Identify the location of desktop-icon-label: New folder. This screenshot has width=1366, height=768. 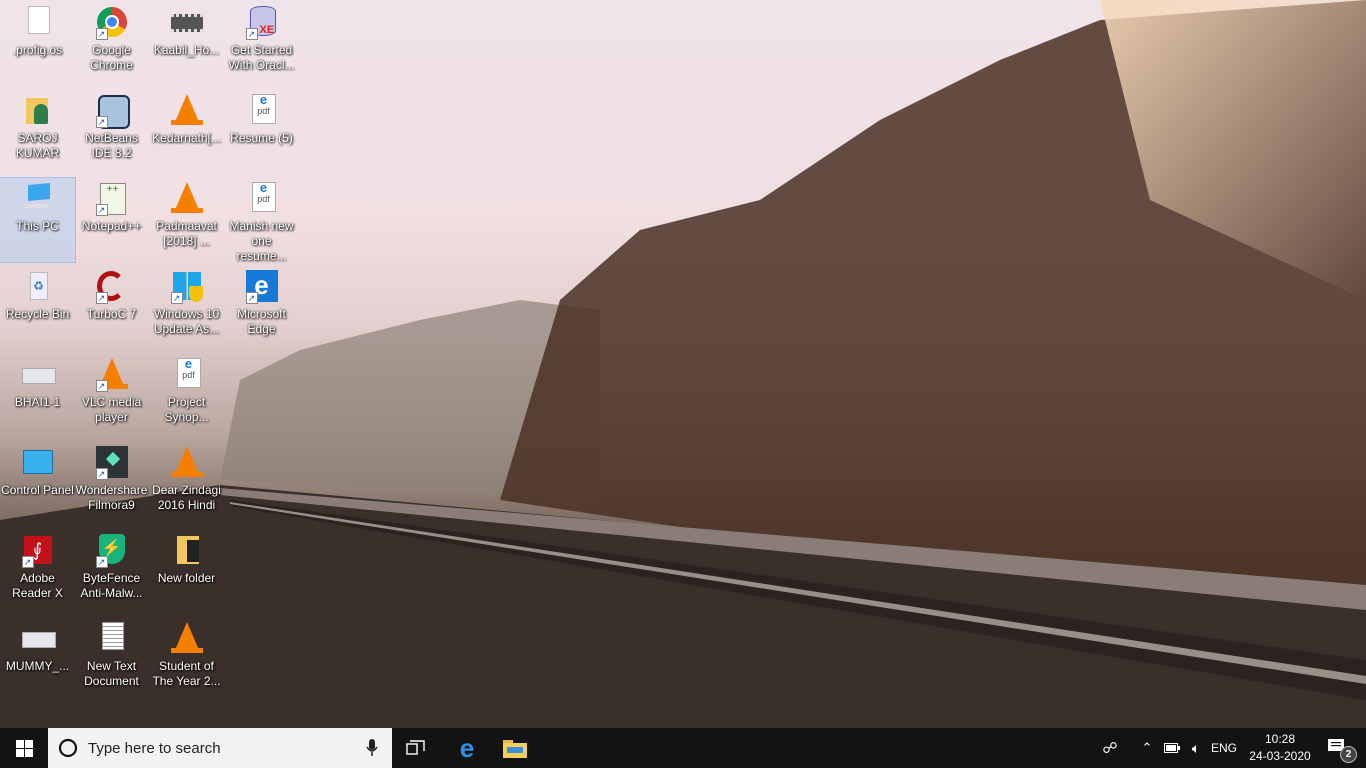
(186, 578).